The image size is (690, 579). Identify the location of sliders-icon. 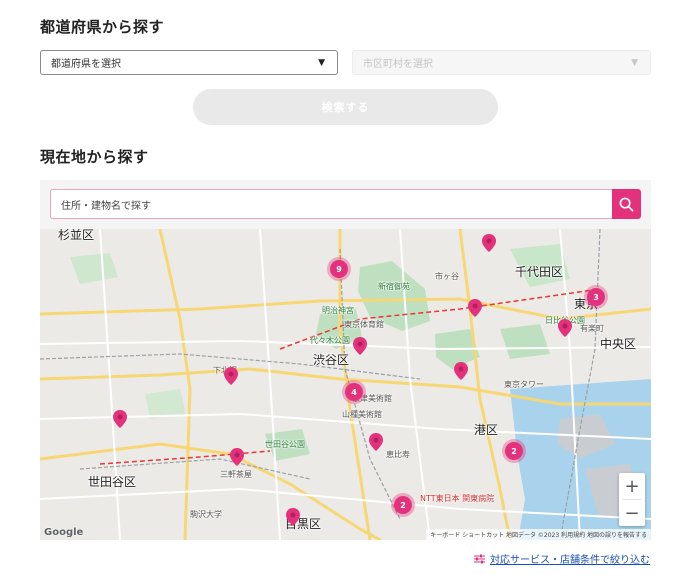
(479, 558).